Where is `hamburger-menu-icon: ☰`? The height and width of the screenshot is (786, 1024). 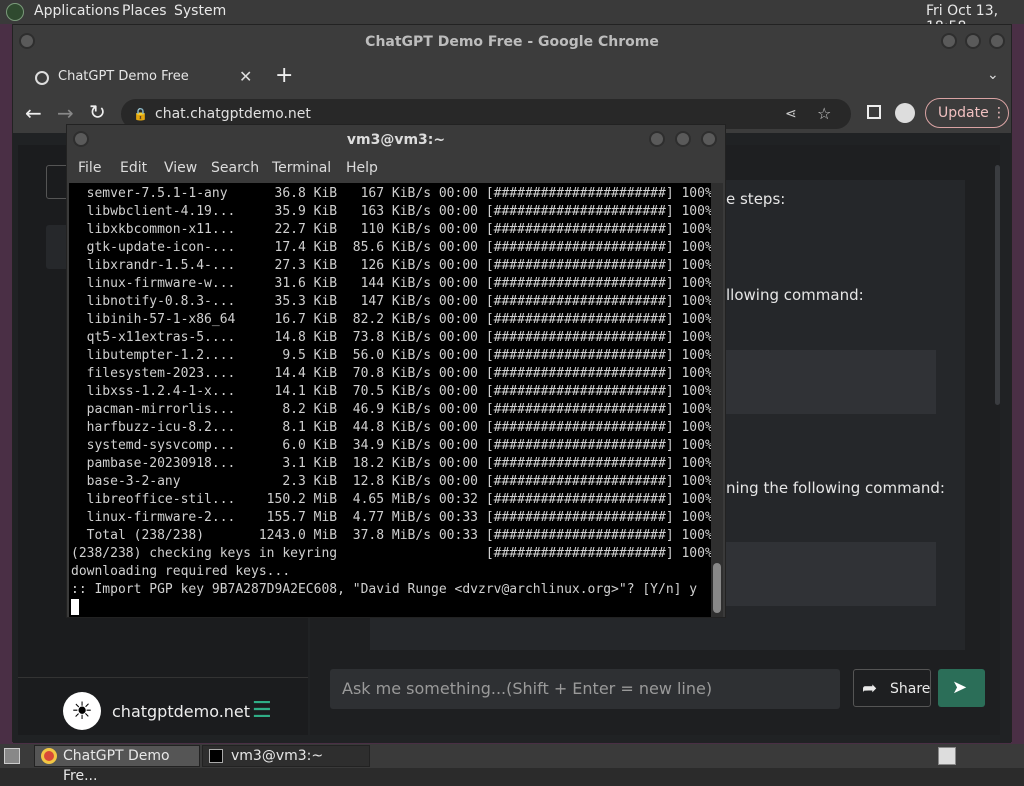
hamburger-menu-icon: ☰ is located at coordinates (262, 710).